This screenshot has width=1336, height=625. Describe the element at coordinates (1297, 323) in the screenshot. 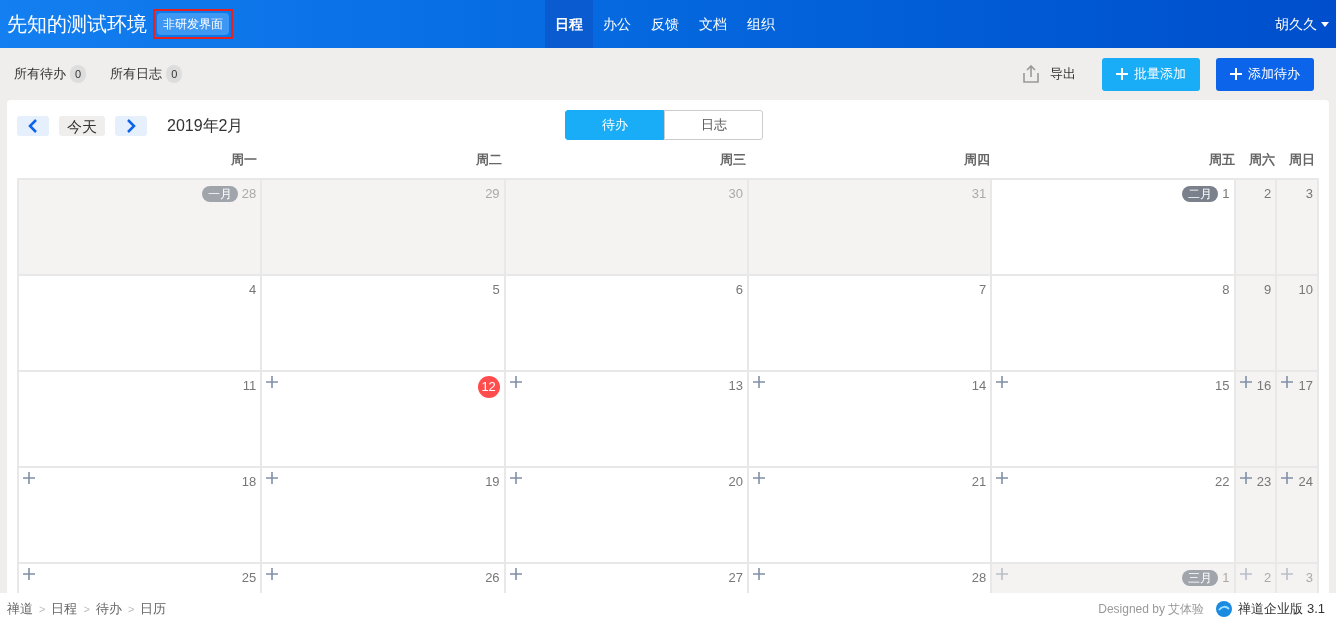

I see `day-cell: 10` at that location.